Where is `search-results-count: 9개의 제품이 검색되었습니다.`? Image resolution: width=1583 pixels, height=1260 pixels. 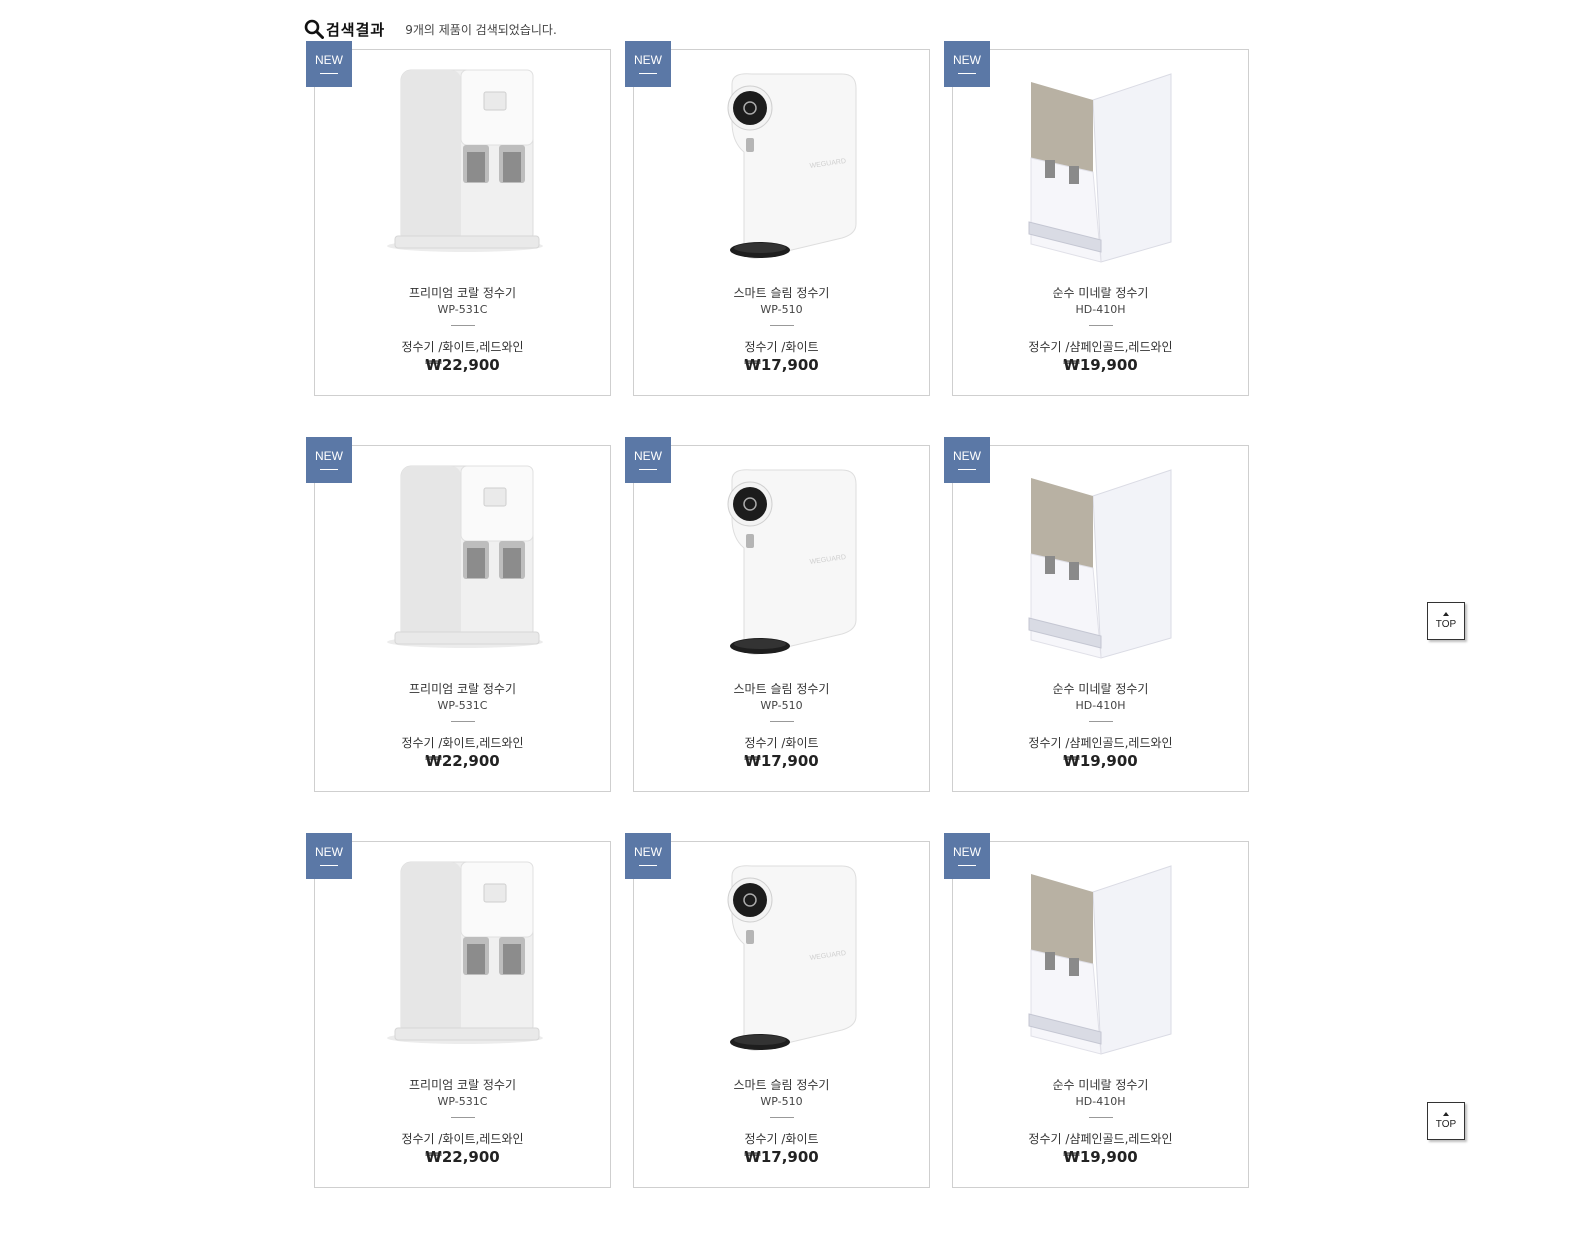
search-results-count: 9개의 제품이 검색되었습니다. is located at coordinates (481, 29).